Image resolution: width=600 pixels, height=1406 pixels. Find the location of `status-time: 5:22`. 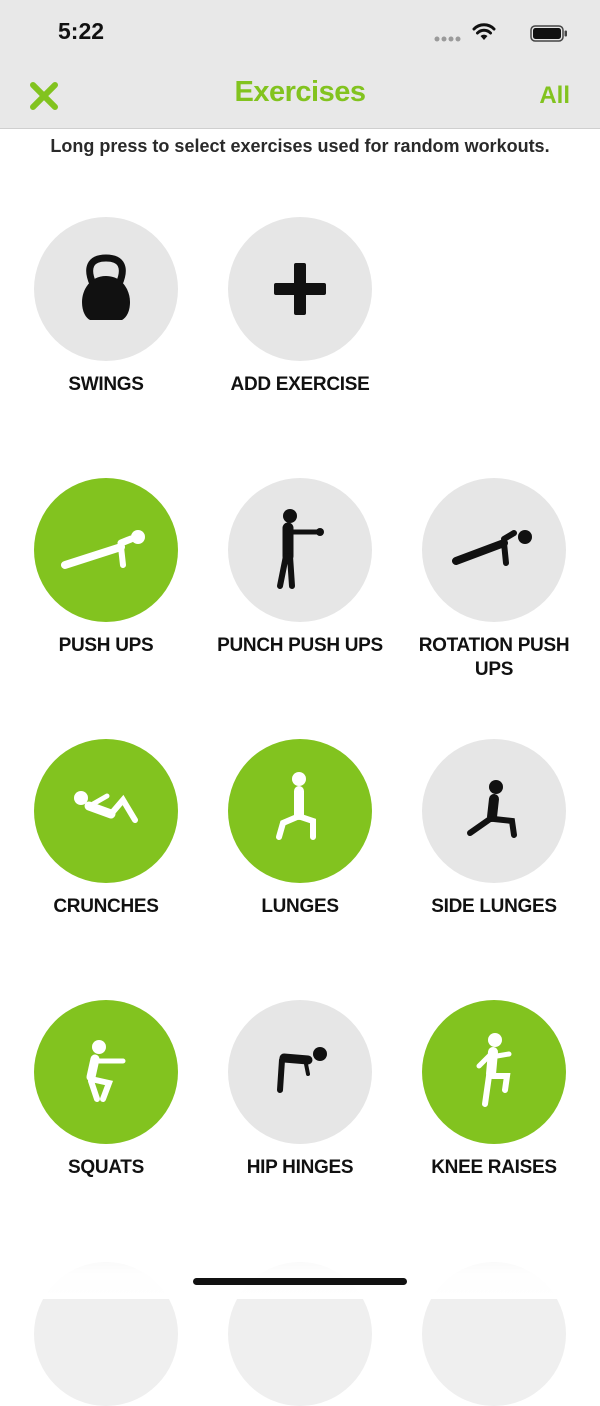

status-time: 5:22 is located at coordinates (81, 31).